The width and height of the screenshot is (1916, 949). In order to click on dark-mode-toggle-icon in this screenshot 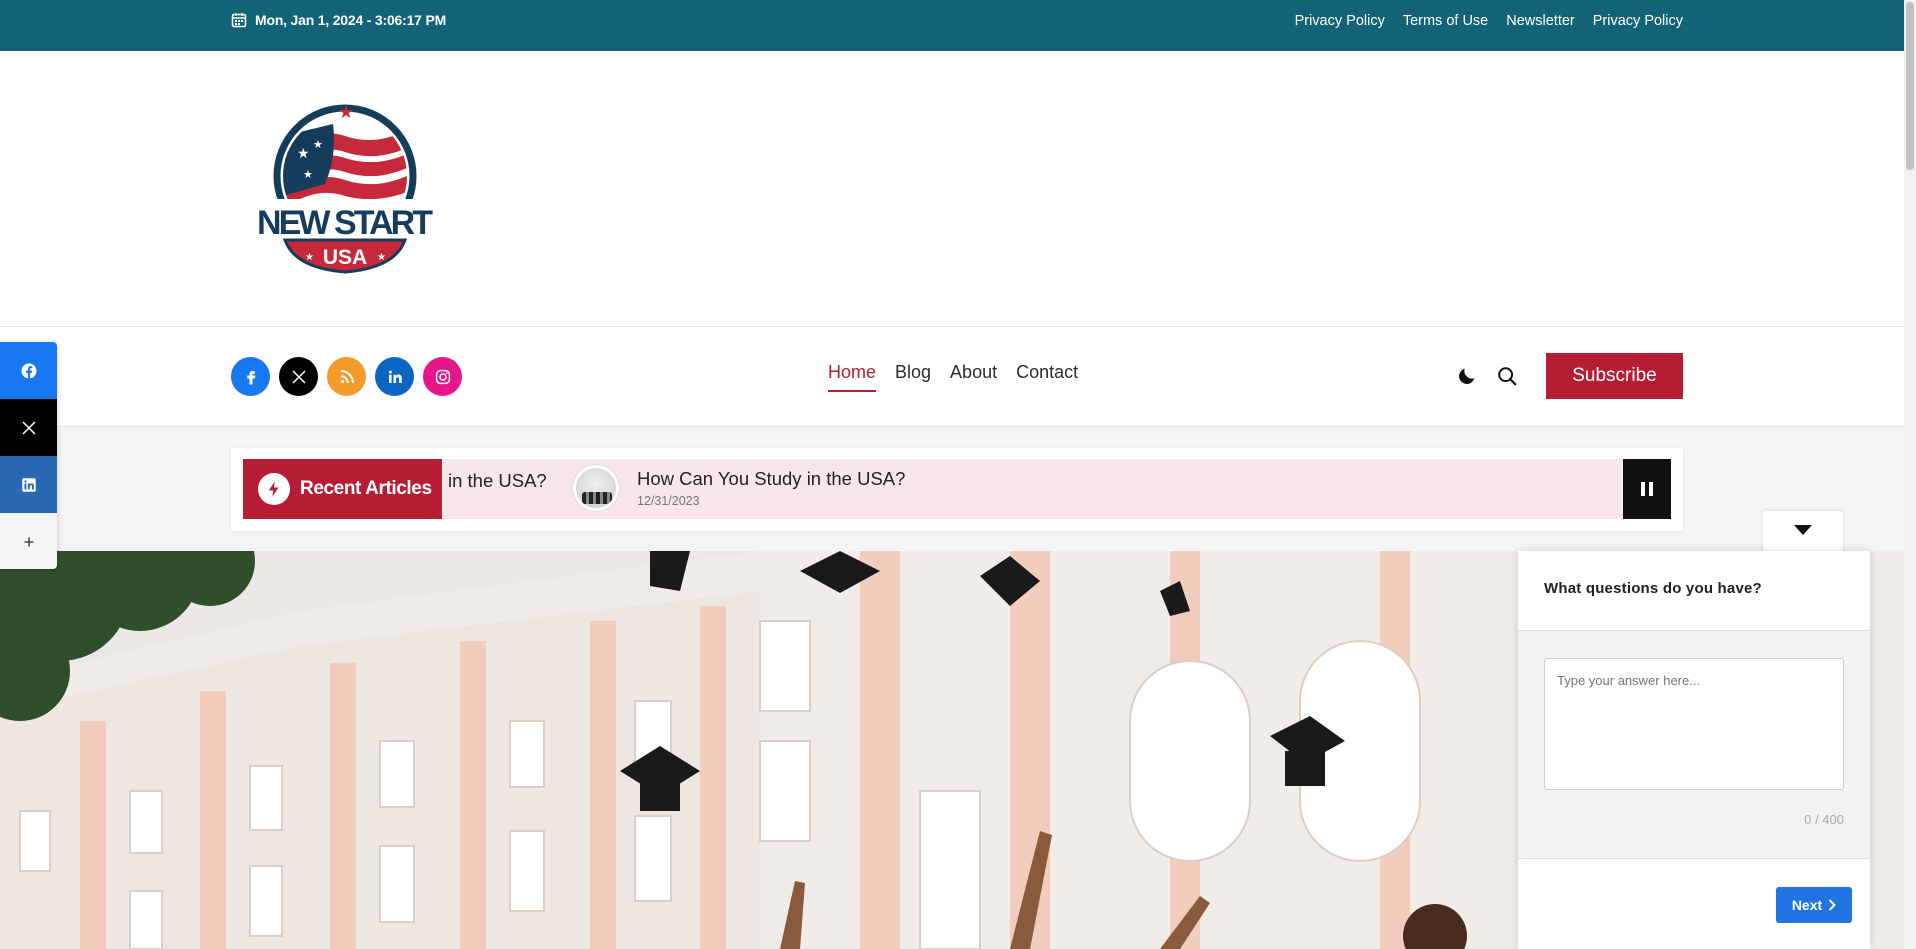, I will do `click(1467, 376)`.